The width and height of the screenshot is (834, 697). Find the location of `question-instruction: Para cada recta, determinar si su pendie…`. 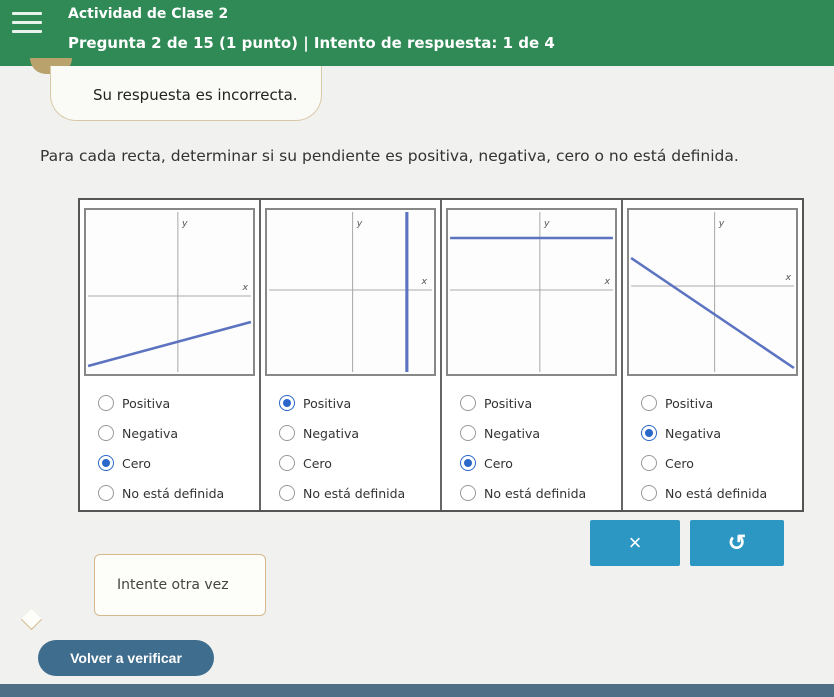

question-instruction: Para cada recta, determinar si su pendie… is located at coordinates (389, 156).